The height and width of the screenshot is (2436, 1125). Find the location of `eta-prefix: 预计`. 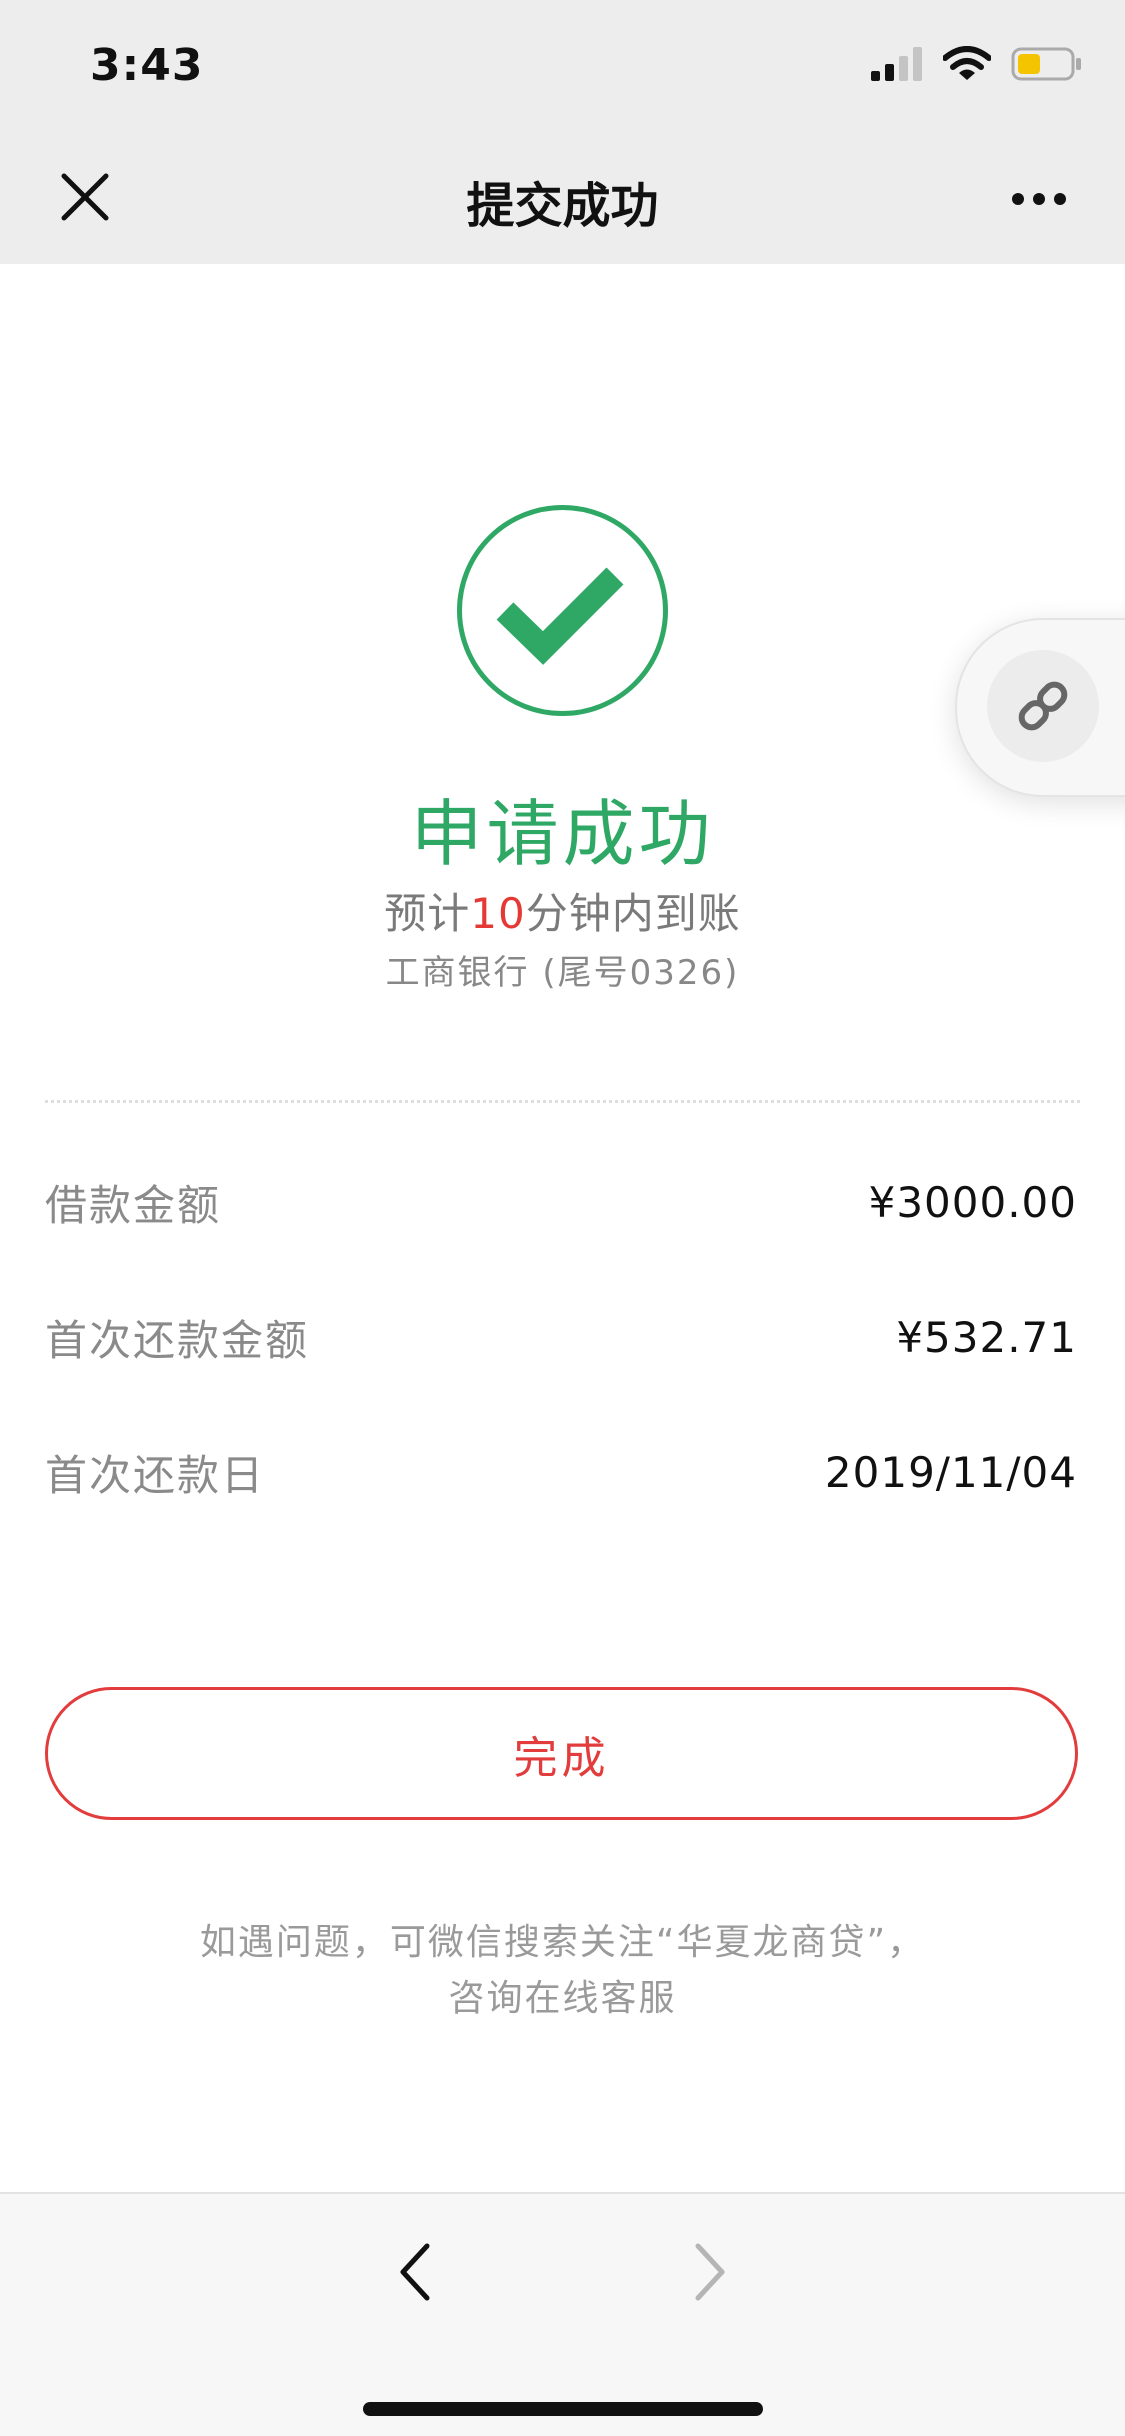

eta-prefix: 预计 is located at coordinates (427, 913).